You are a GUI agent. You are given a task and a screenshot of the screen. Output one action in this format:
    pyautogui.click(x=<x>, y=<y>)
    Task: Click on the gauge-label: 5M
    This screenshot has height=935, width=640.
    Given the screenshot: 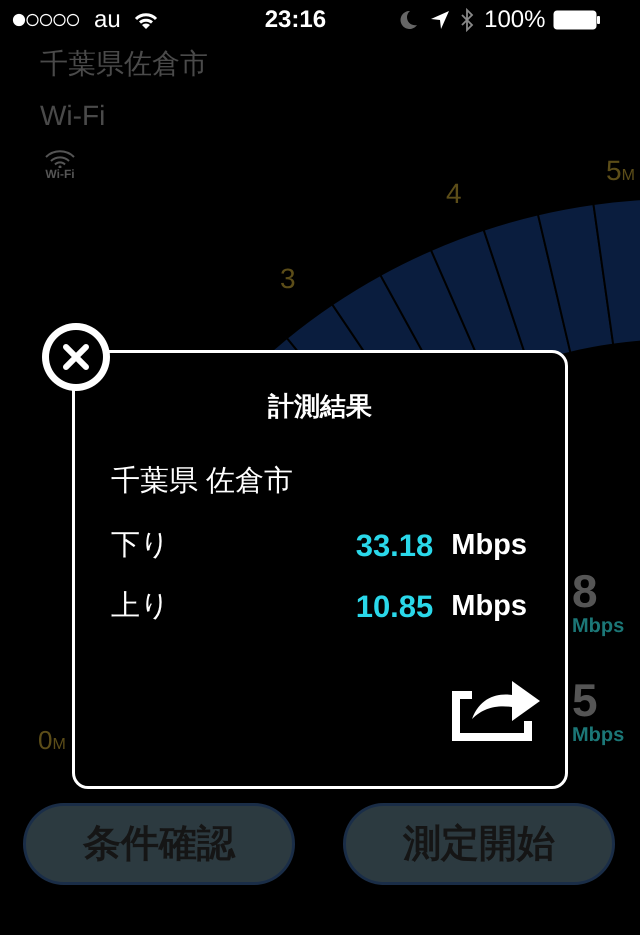 What is the action you would take?
    pyautogui.click(x=620, y=171)
    